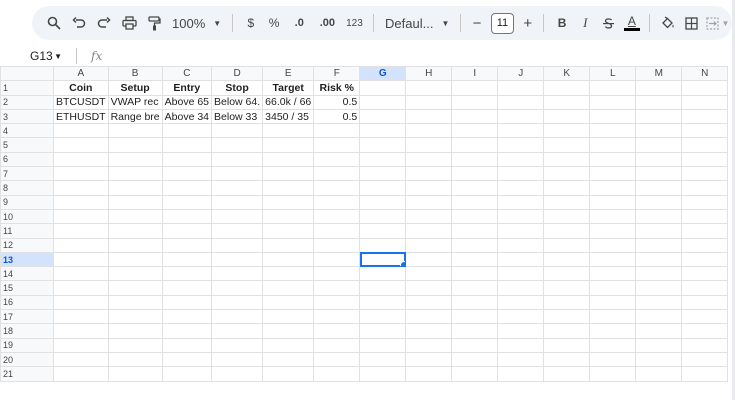 This screenshot has height=400, width=735. I want to click on cell-e5, so click(288, 145).